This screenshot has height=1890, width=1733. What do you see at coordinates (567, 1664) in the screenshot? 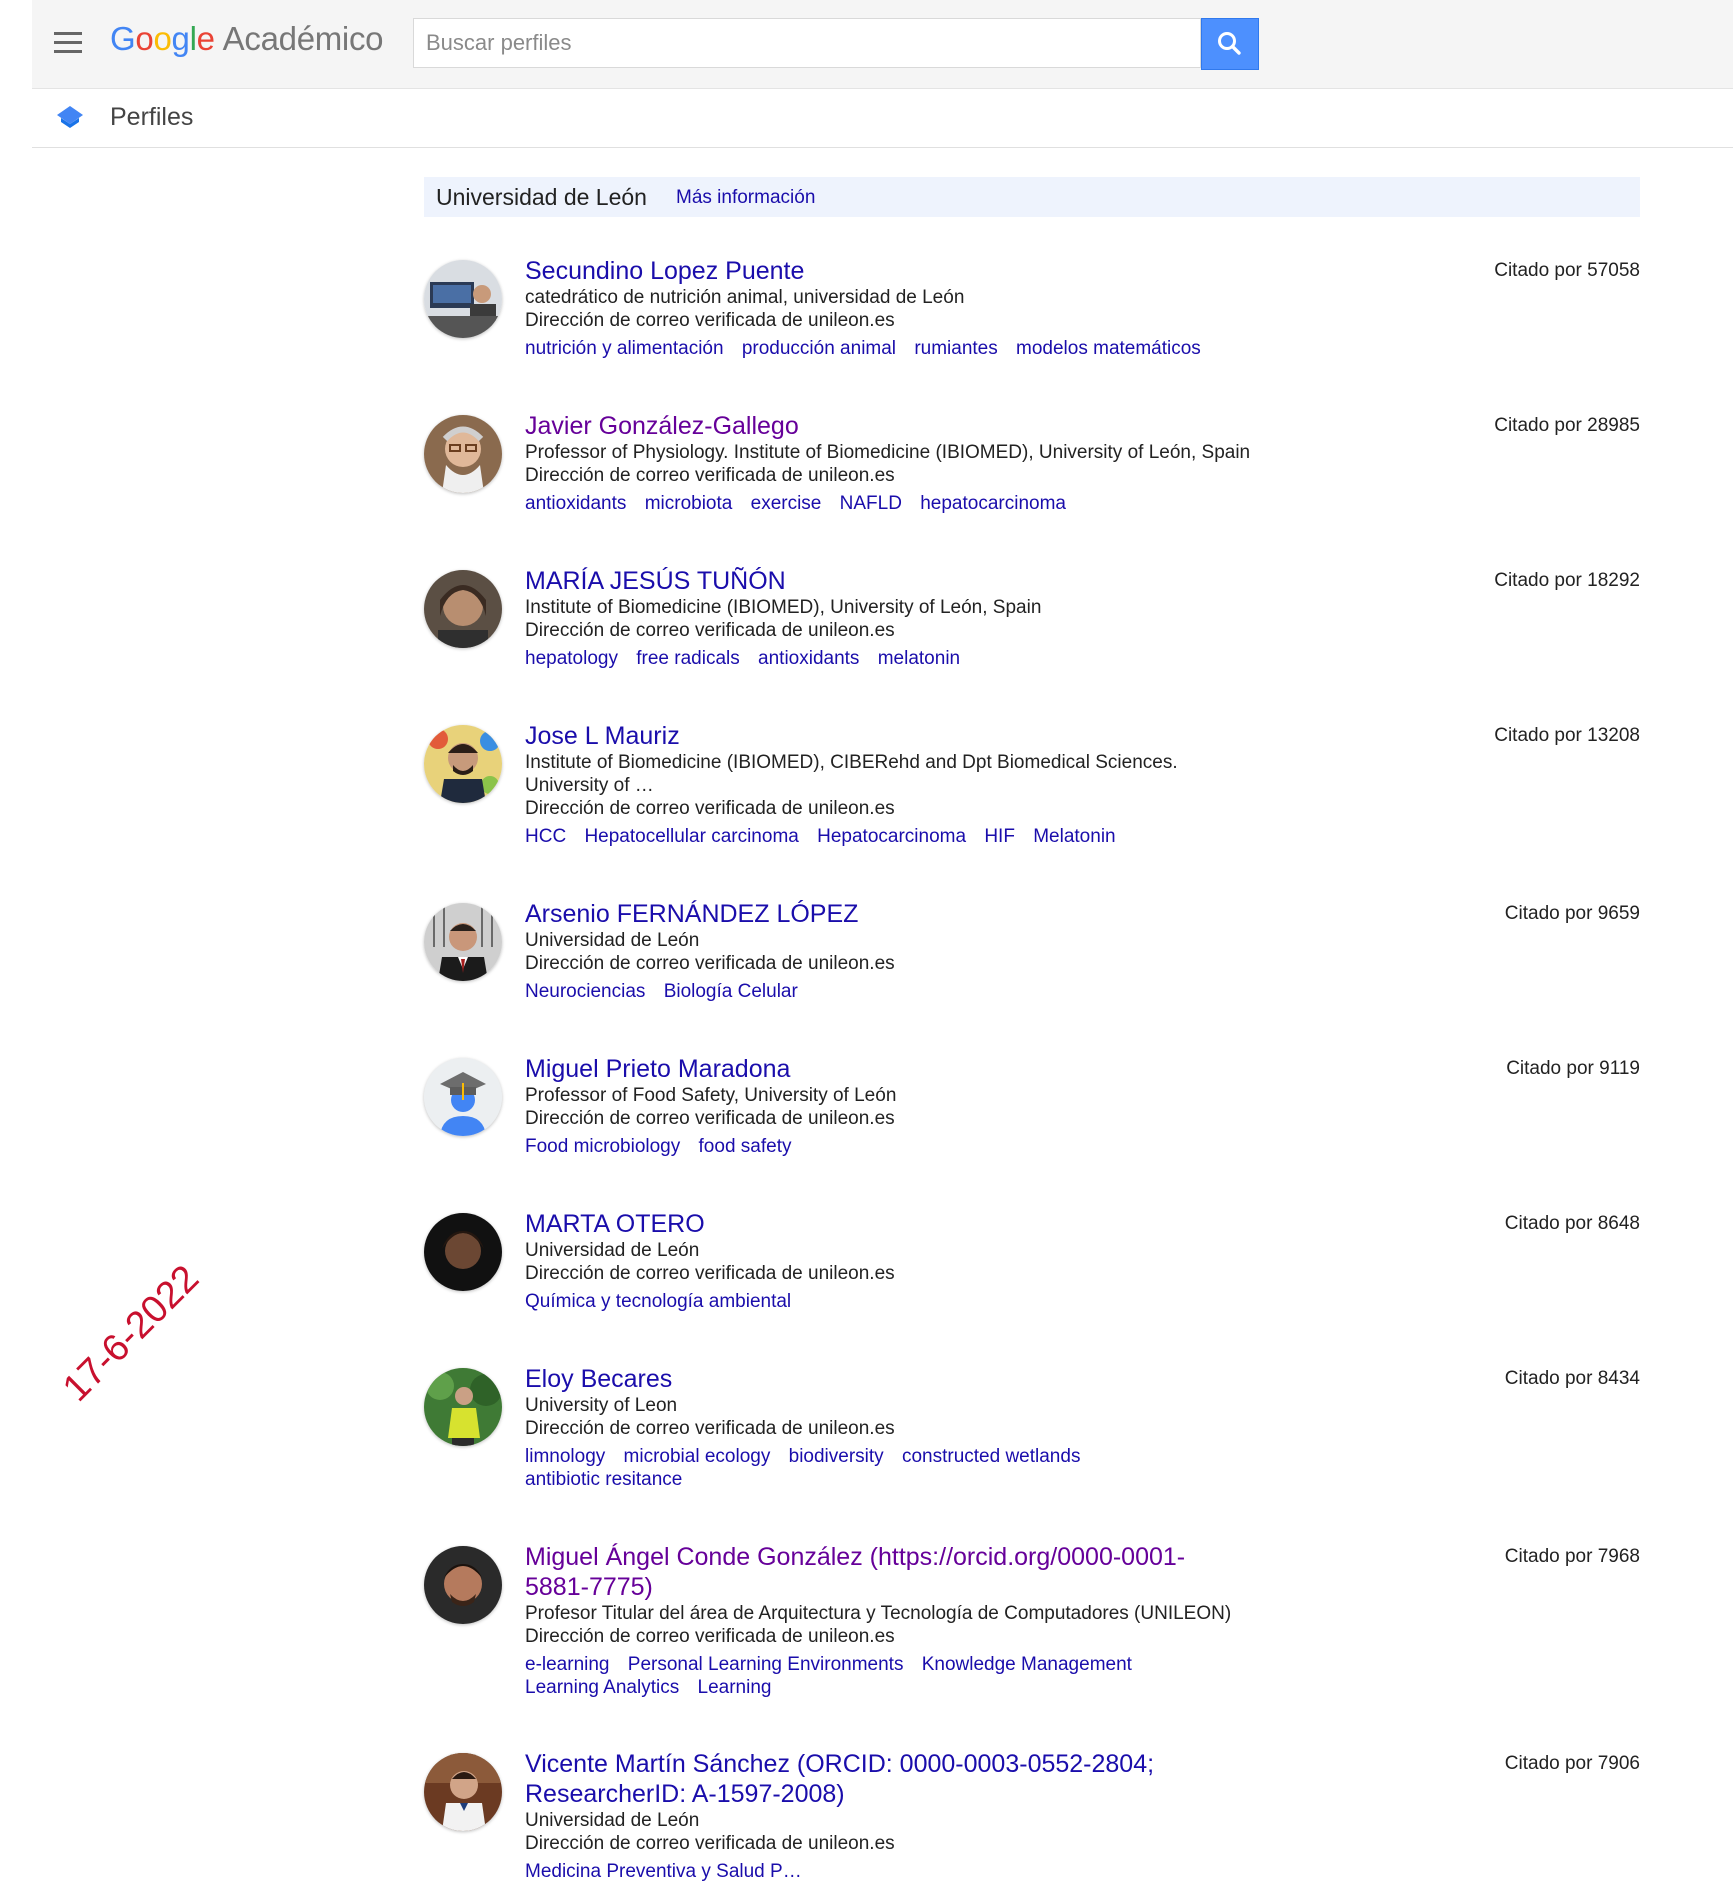
I see `interest-tag: e-learning` at bounding box center [567, 1664].